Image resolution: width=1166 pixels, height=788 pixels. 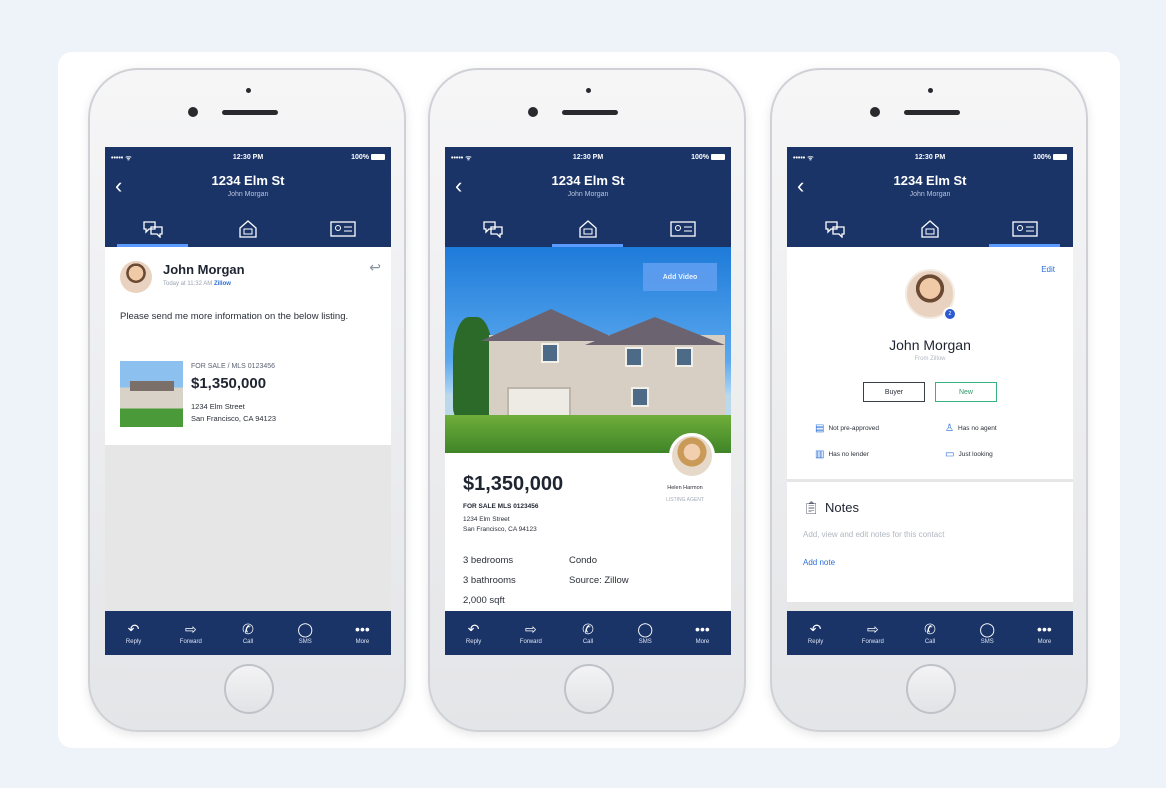 I want to click on reply-icon: ↩, so click(x=375, y=267).